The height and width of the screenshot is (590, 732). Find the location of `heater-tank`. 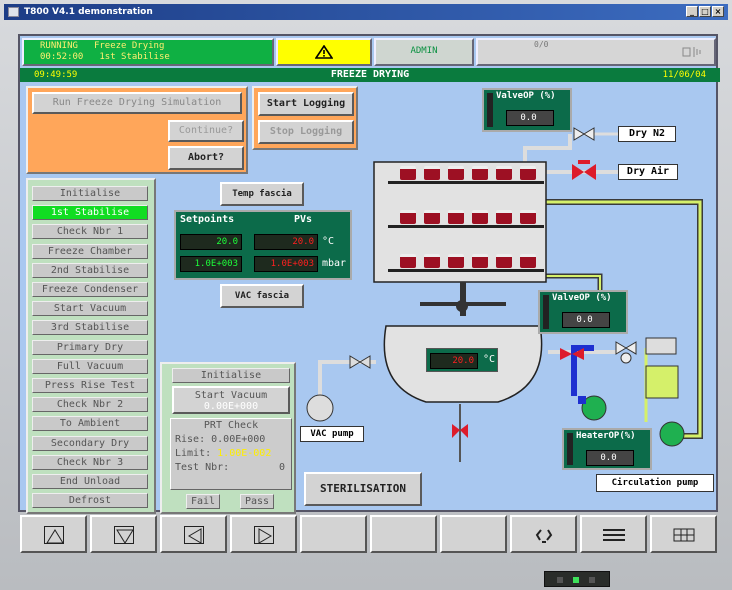

heater-tank is located at coordinates (662, 382).